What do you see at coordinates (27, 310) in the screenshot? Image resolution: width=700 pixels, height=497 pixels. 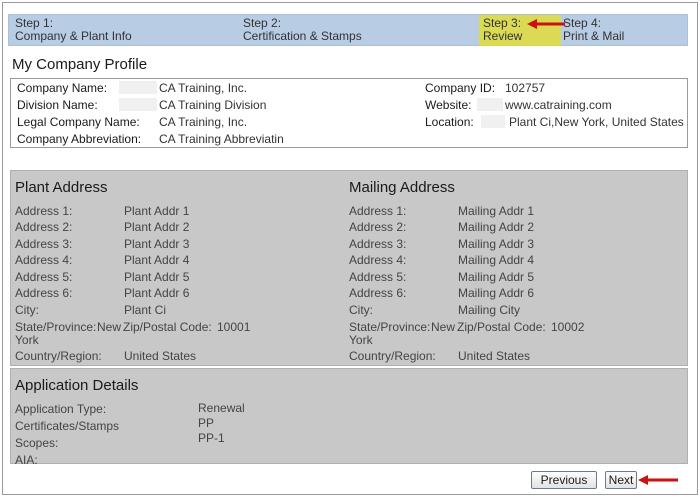 I see `plant-city-label: City:` at bounding box center [27, 310].